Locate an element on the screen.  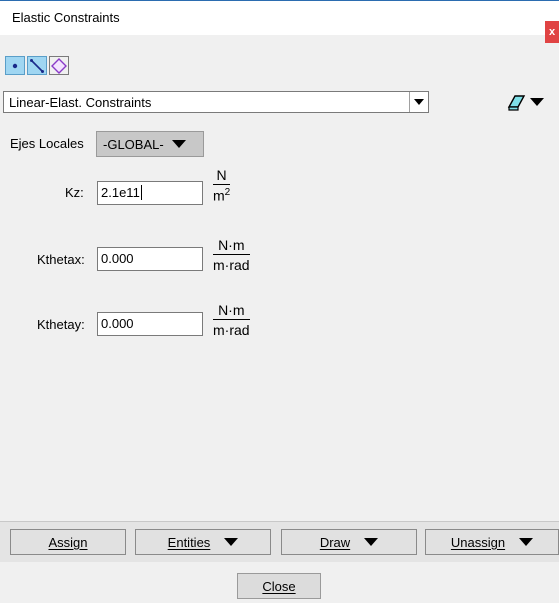
close-button: Close is located at coordinates (279, 586).